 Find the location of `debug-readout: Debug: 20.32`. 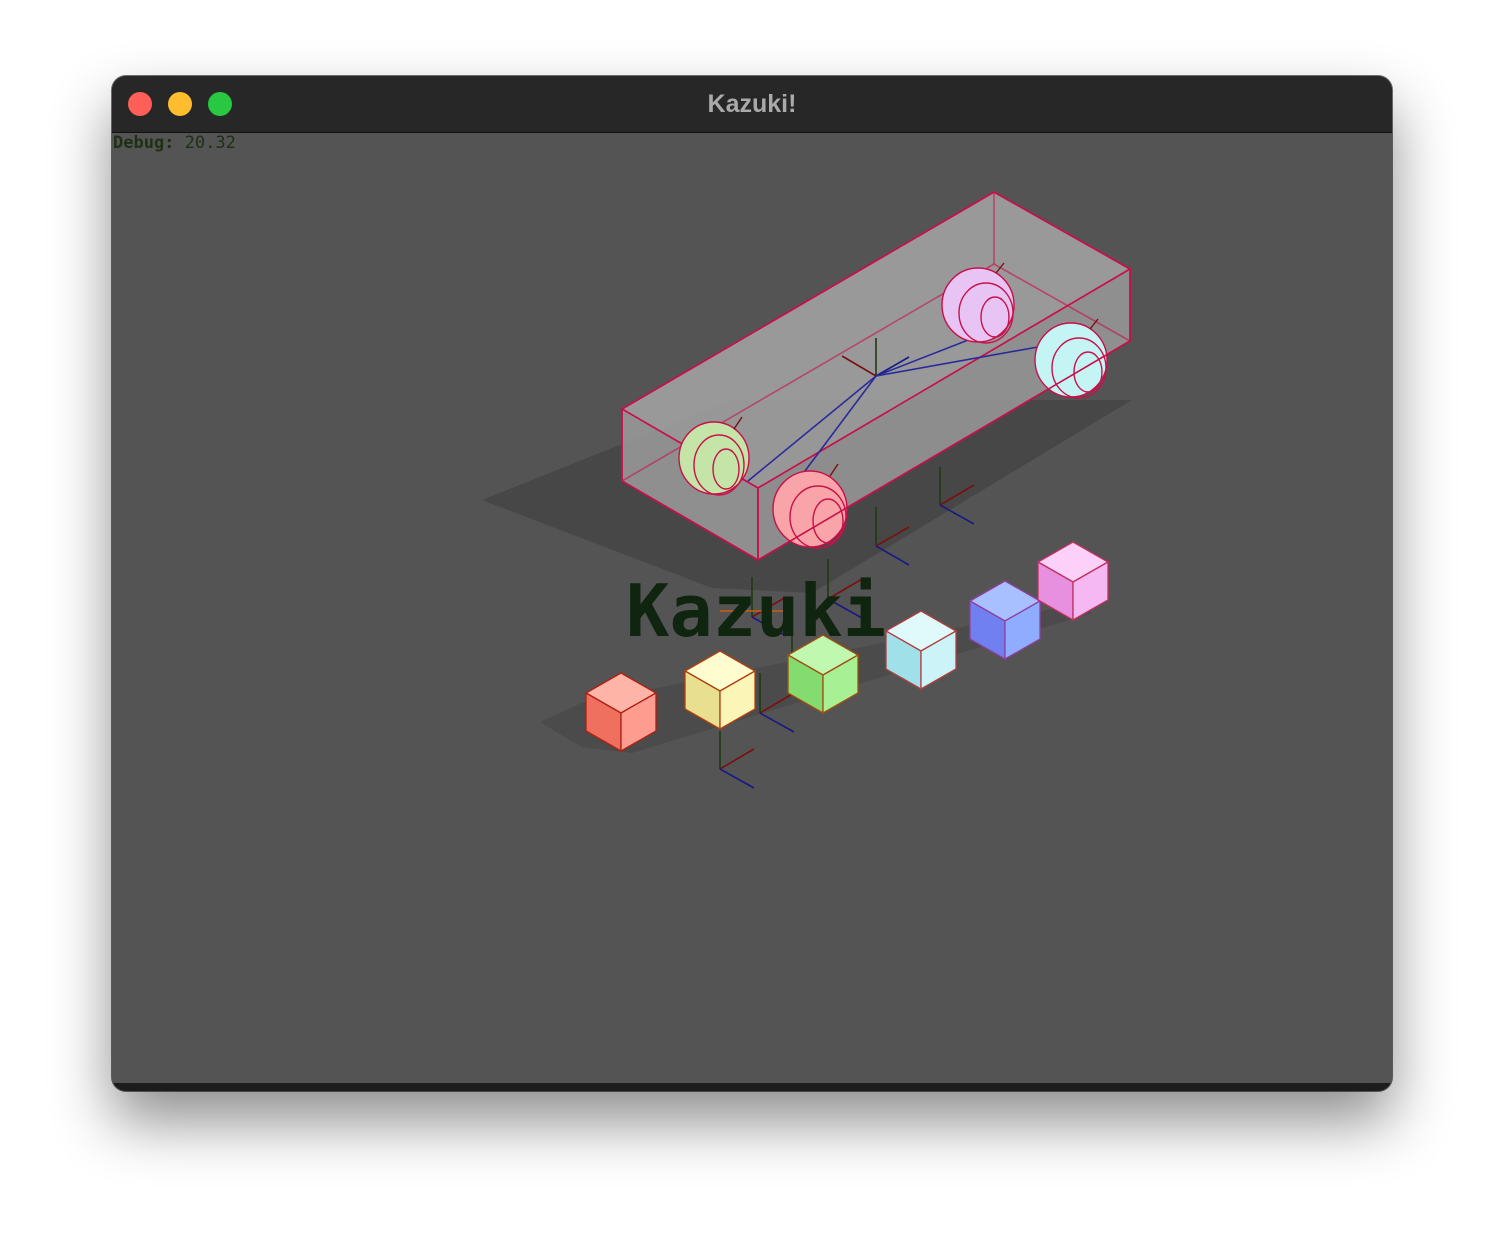

debug-readout: Debug: 20.32 is located at coordinates (174, 143).